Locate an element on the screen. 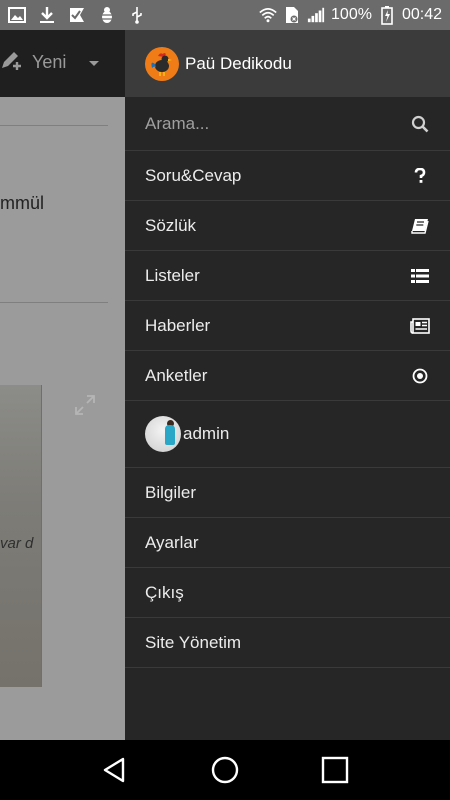  menu-item-anketler: Anketler is located at coordinates (287, 376).